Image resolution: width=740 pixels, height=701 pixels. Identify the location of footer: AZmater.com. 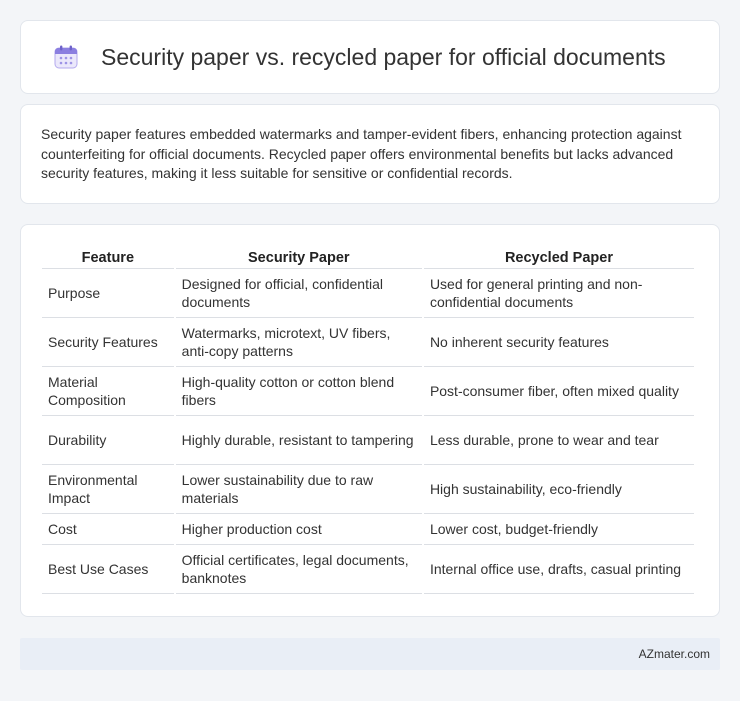
(370, 654).